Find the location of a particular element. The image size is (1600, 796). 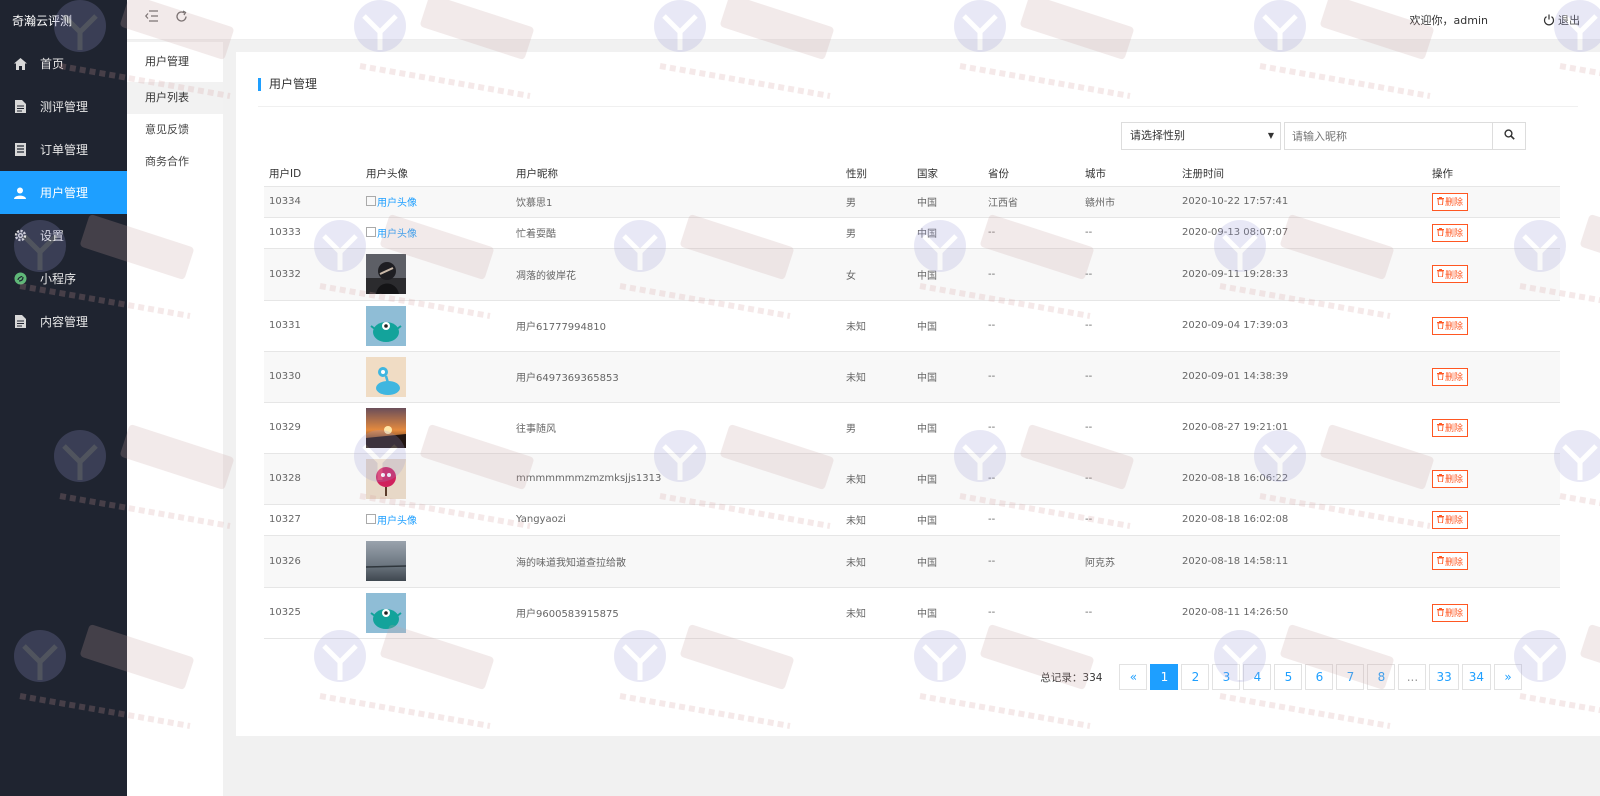

sidebar-item-settings: 设置 is located at coordinates (63, 235).